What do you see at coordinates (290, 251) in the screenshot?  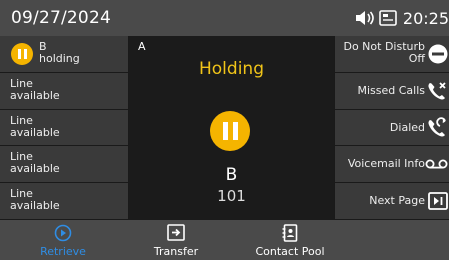 I see `contact-pool-label: Contact Pool` at bounding box center [290, 251].